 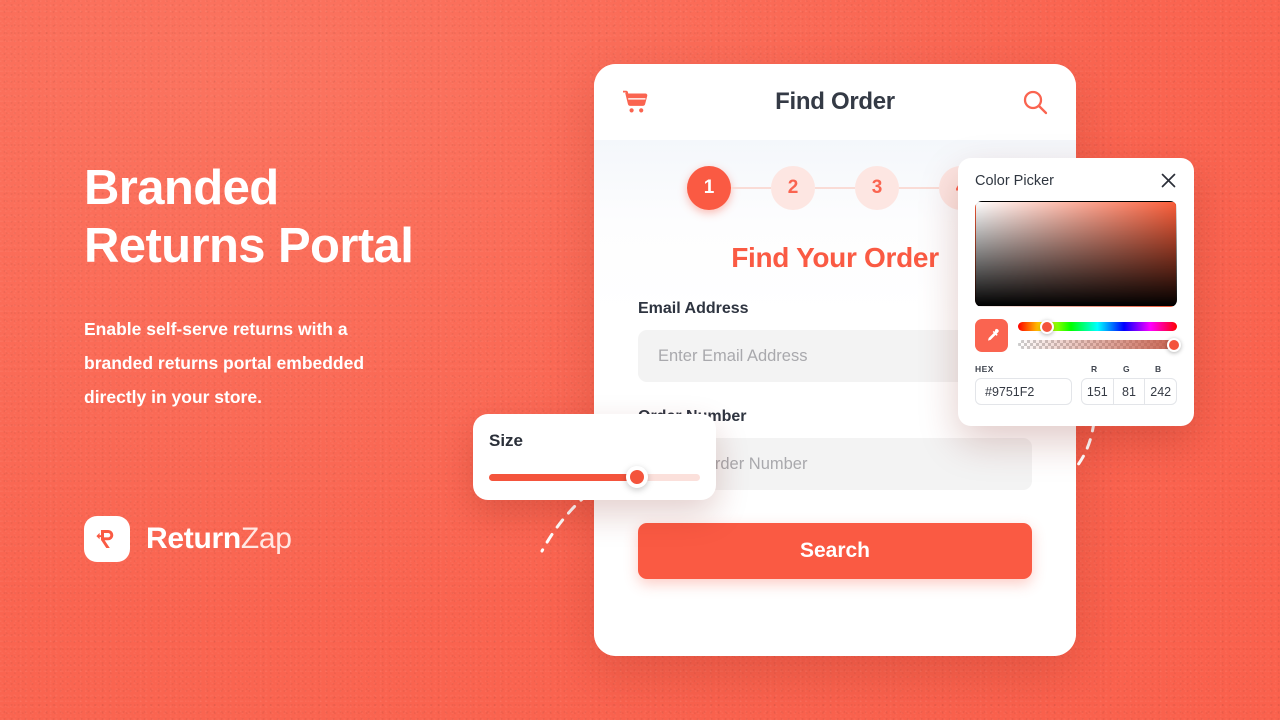 I want to click on size-slider-card: Size, so click(x=594, y=457).